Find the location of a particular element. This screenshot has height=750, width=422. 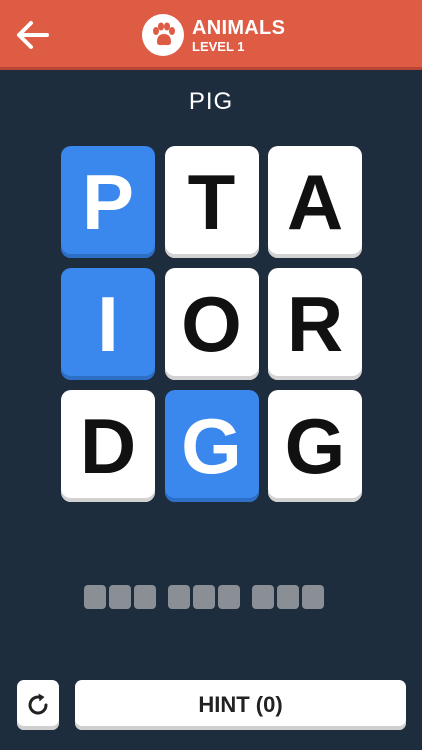

letter-tile: A is located at coordinates (315, 202).